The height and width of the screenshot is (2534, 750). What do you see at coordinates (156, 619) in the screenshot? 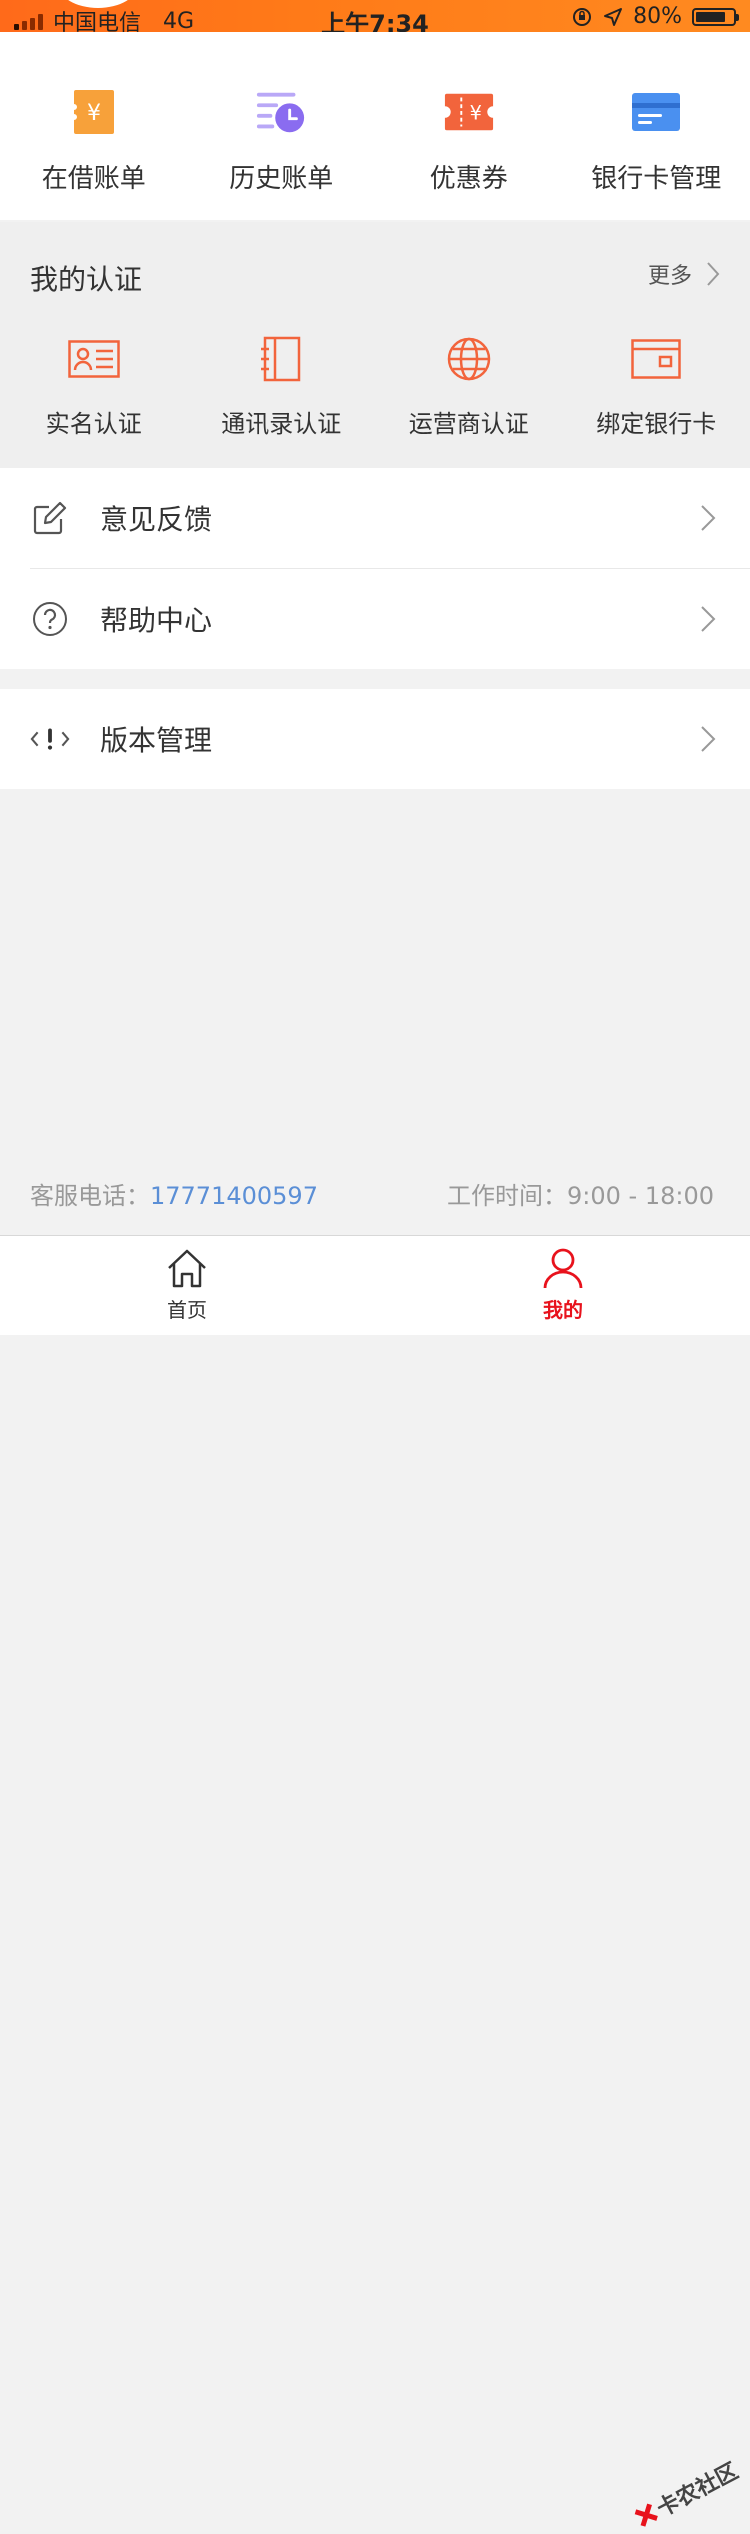
I see `menu-item-label: 帮助中心` at bounding box center [156, 619].